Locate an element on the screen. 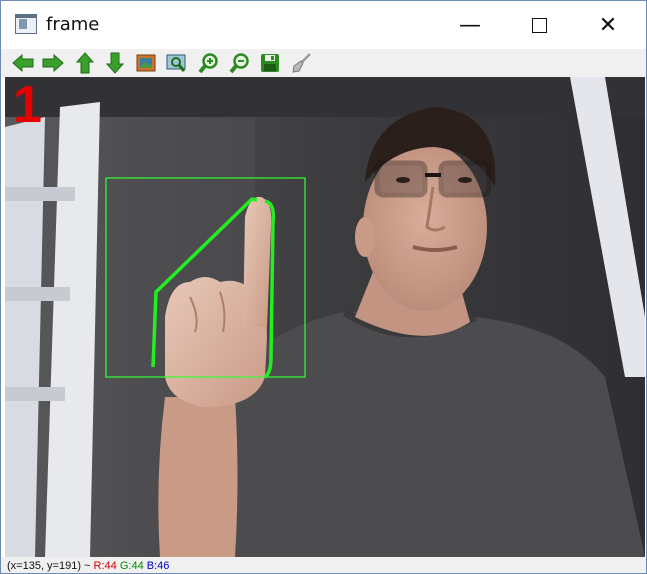 The height and width of the screenshot is (574, 647). pan-left-button is located at coordinates (23, 63).